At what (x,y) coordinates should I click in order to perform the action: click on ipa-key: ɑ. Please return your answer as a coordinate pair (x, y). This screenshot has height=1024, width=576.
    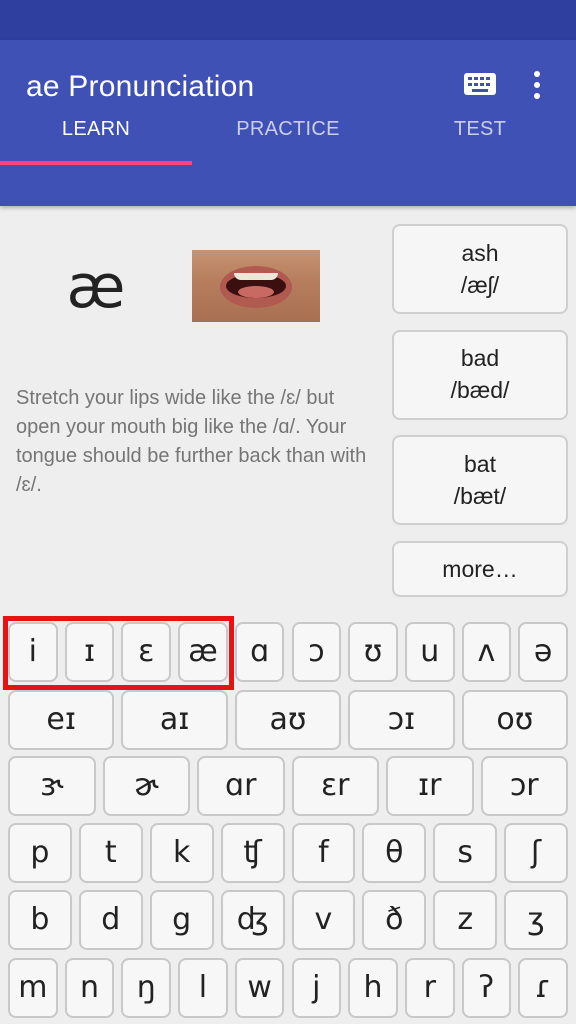
    Looking at the image, I should click on (259, 652).